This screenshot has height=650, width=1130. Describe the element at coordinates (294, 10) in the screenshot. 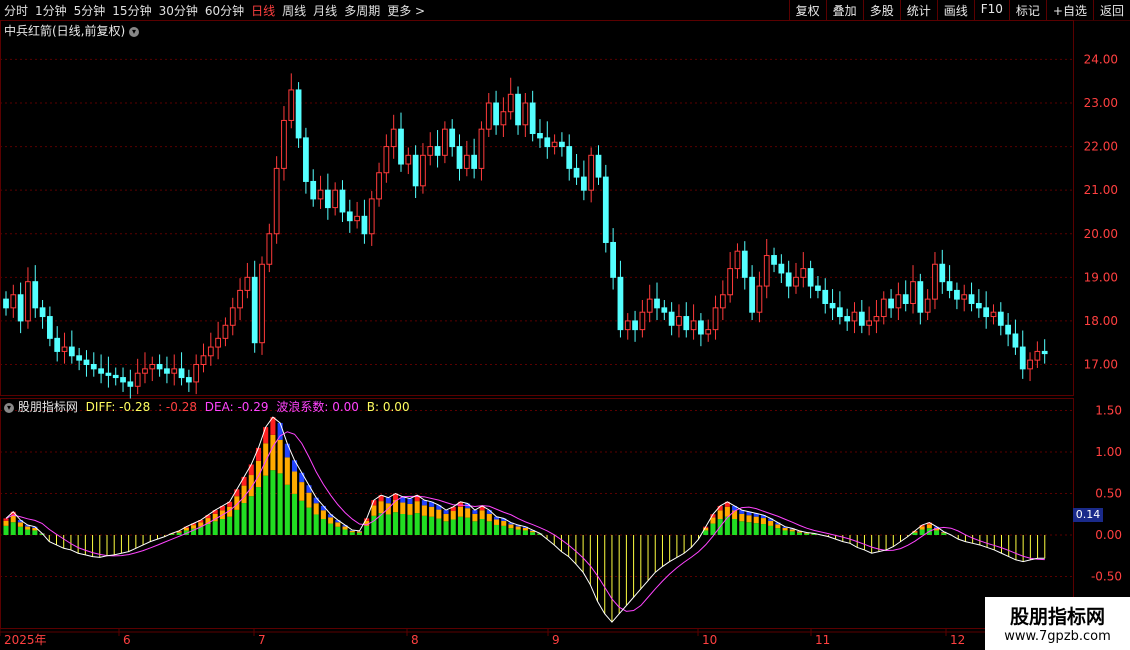

I see `period-tab-7: 周线` at that location.